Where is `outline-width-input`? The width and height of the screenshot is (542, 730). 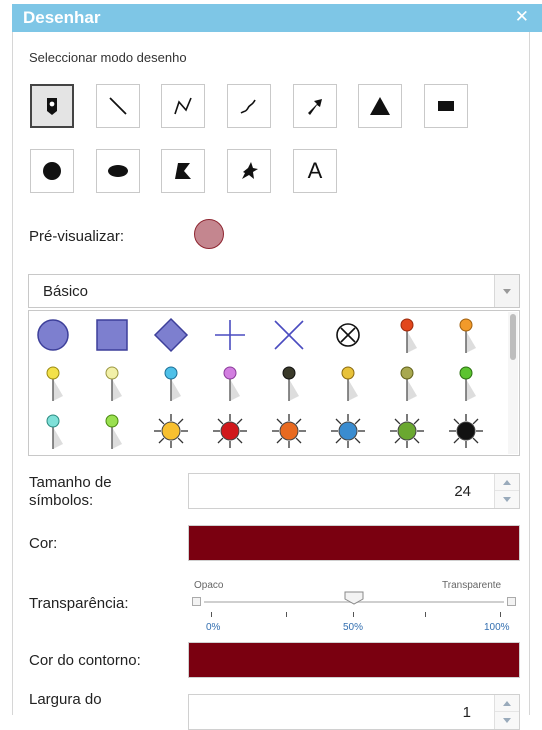 outline-width-input is located at coordinates (334, 712).